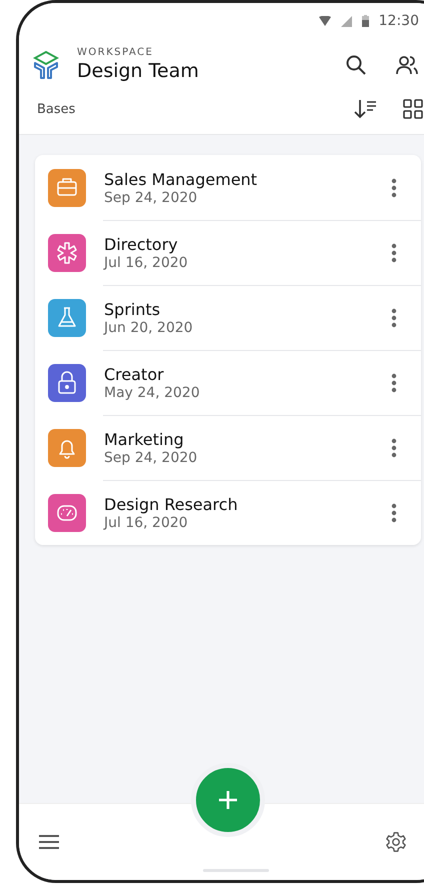  I want to click on workspace-label: WORKSPACE, so click(115, 52).